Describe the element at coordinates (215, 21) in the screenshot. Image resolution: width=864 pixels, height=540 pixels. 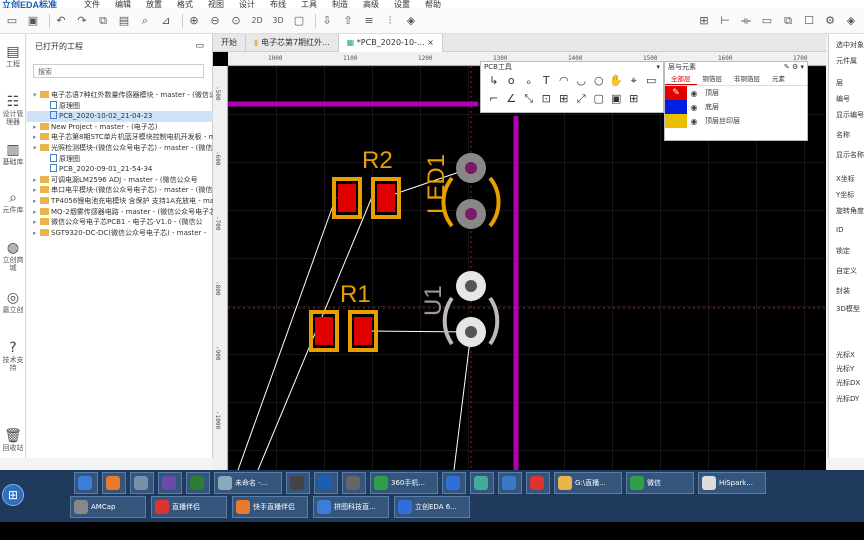
I see `zoom-out-icon: ⊖` at that location.